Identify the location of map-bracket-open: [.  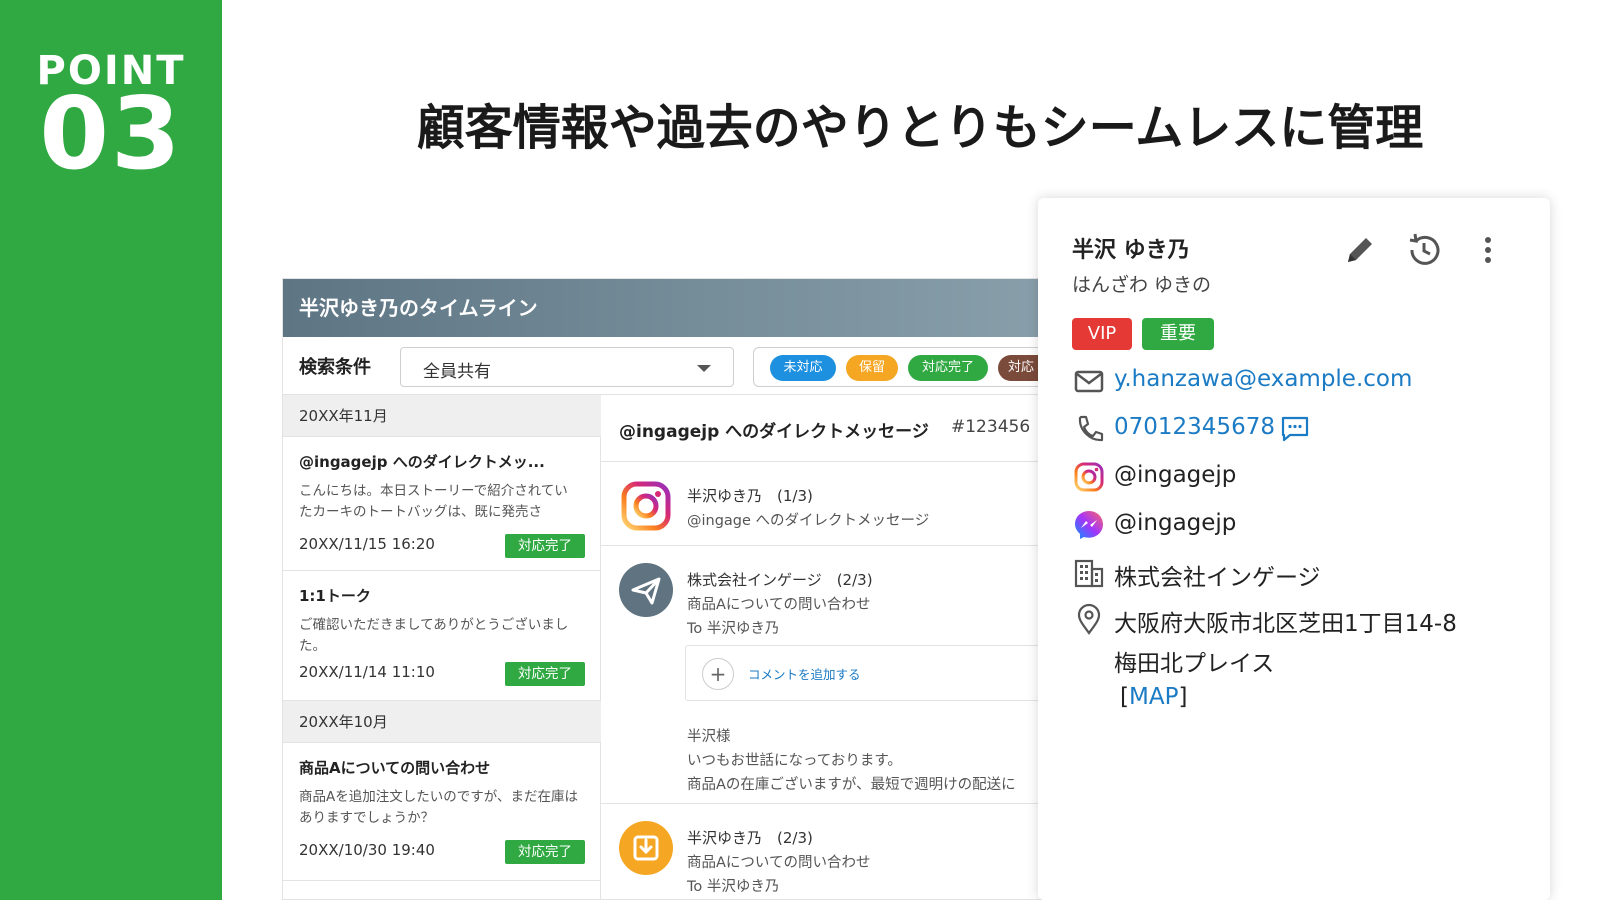
(1124, 697).